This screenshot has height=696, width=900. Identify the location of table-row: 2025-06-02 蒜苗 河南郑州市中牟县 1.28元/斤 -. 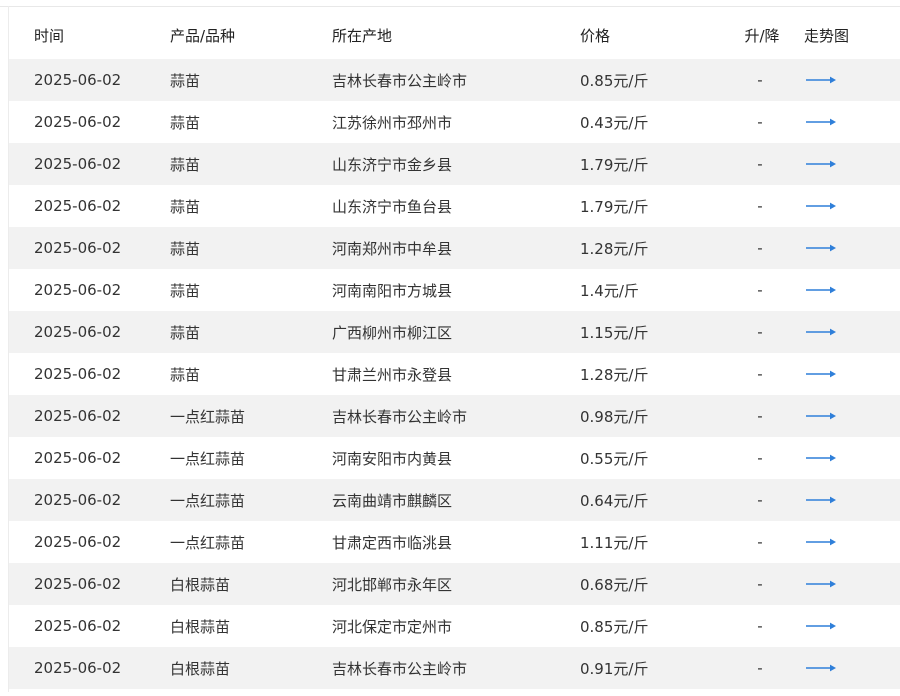
(454, 248).